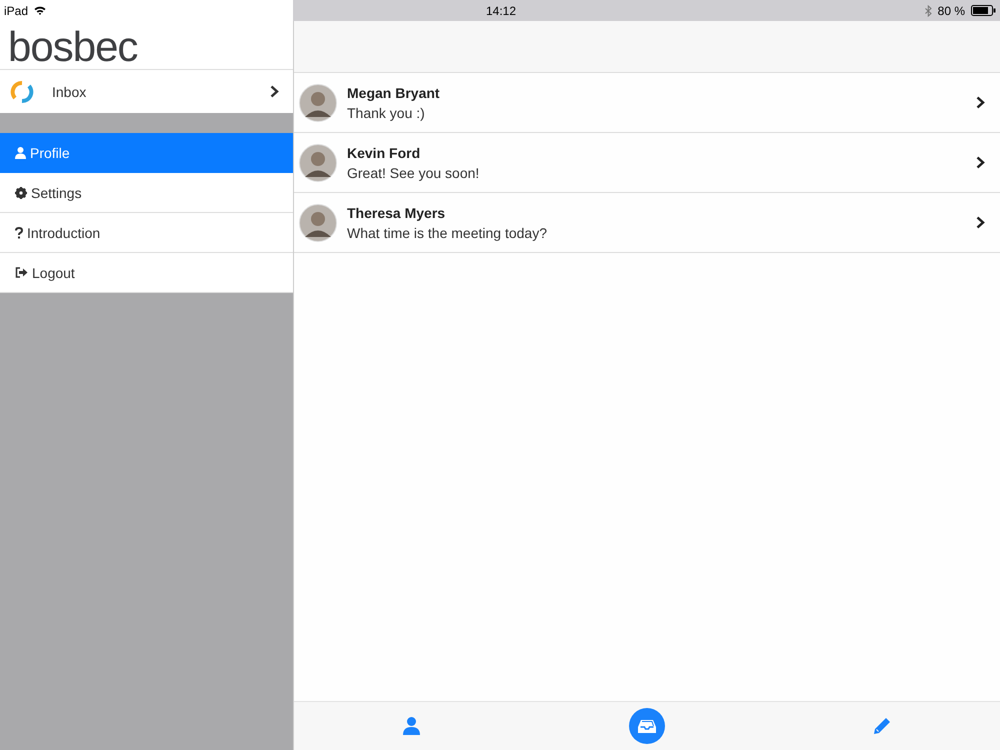  Describe the element at coordinates (413, 172) in the screenshot. I see `message-preview: Great! See you soon!` at that location.